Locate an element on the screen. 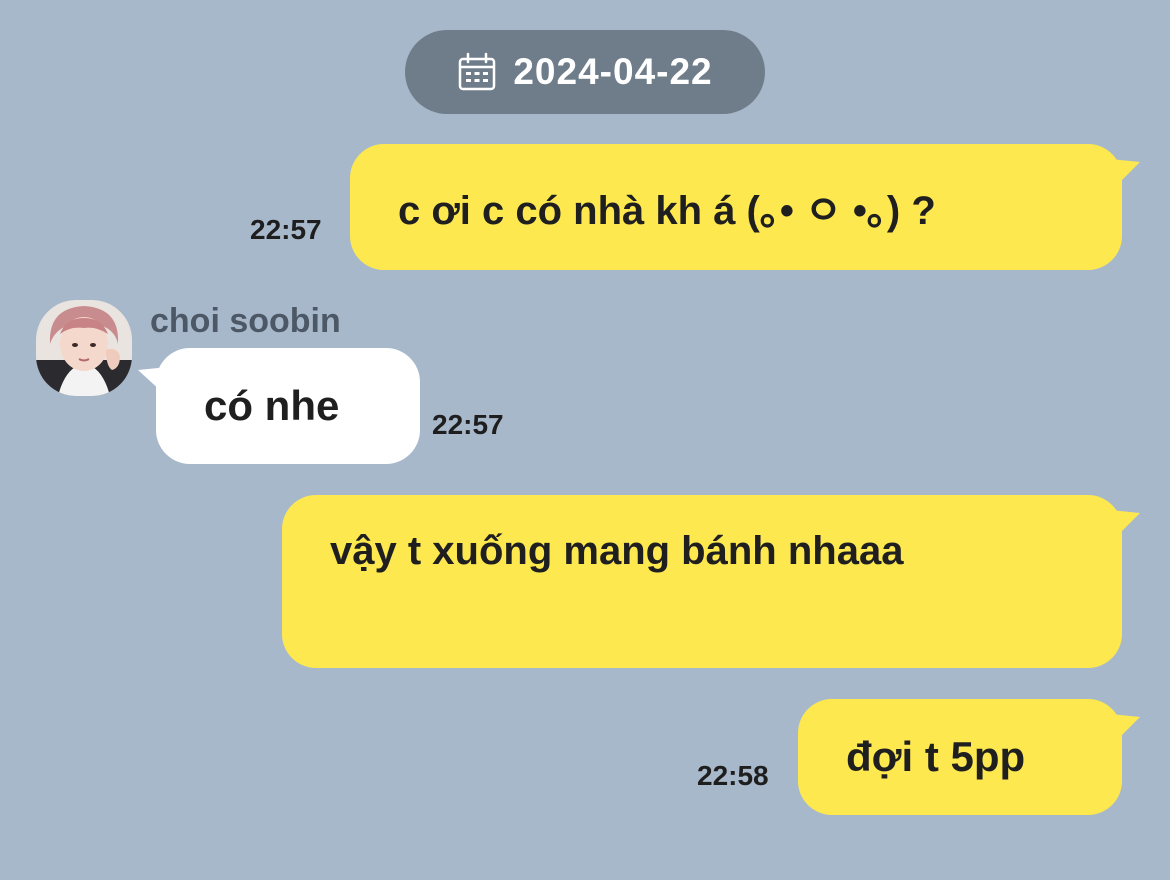 This screenshot has height=880, width=1170. date-label: 2024-04-22 is located at coordinates (613, 71).